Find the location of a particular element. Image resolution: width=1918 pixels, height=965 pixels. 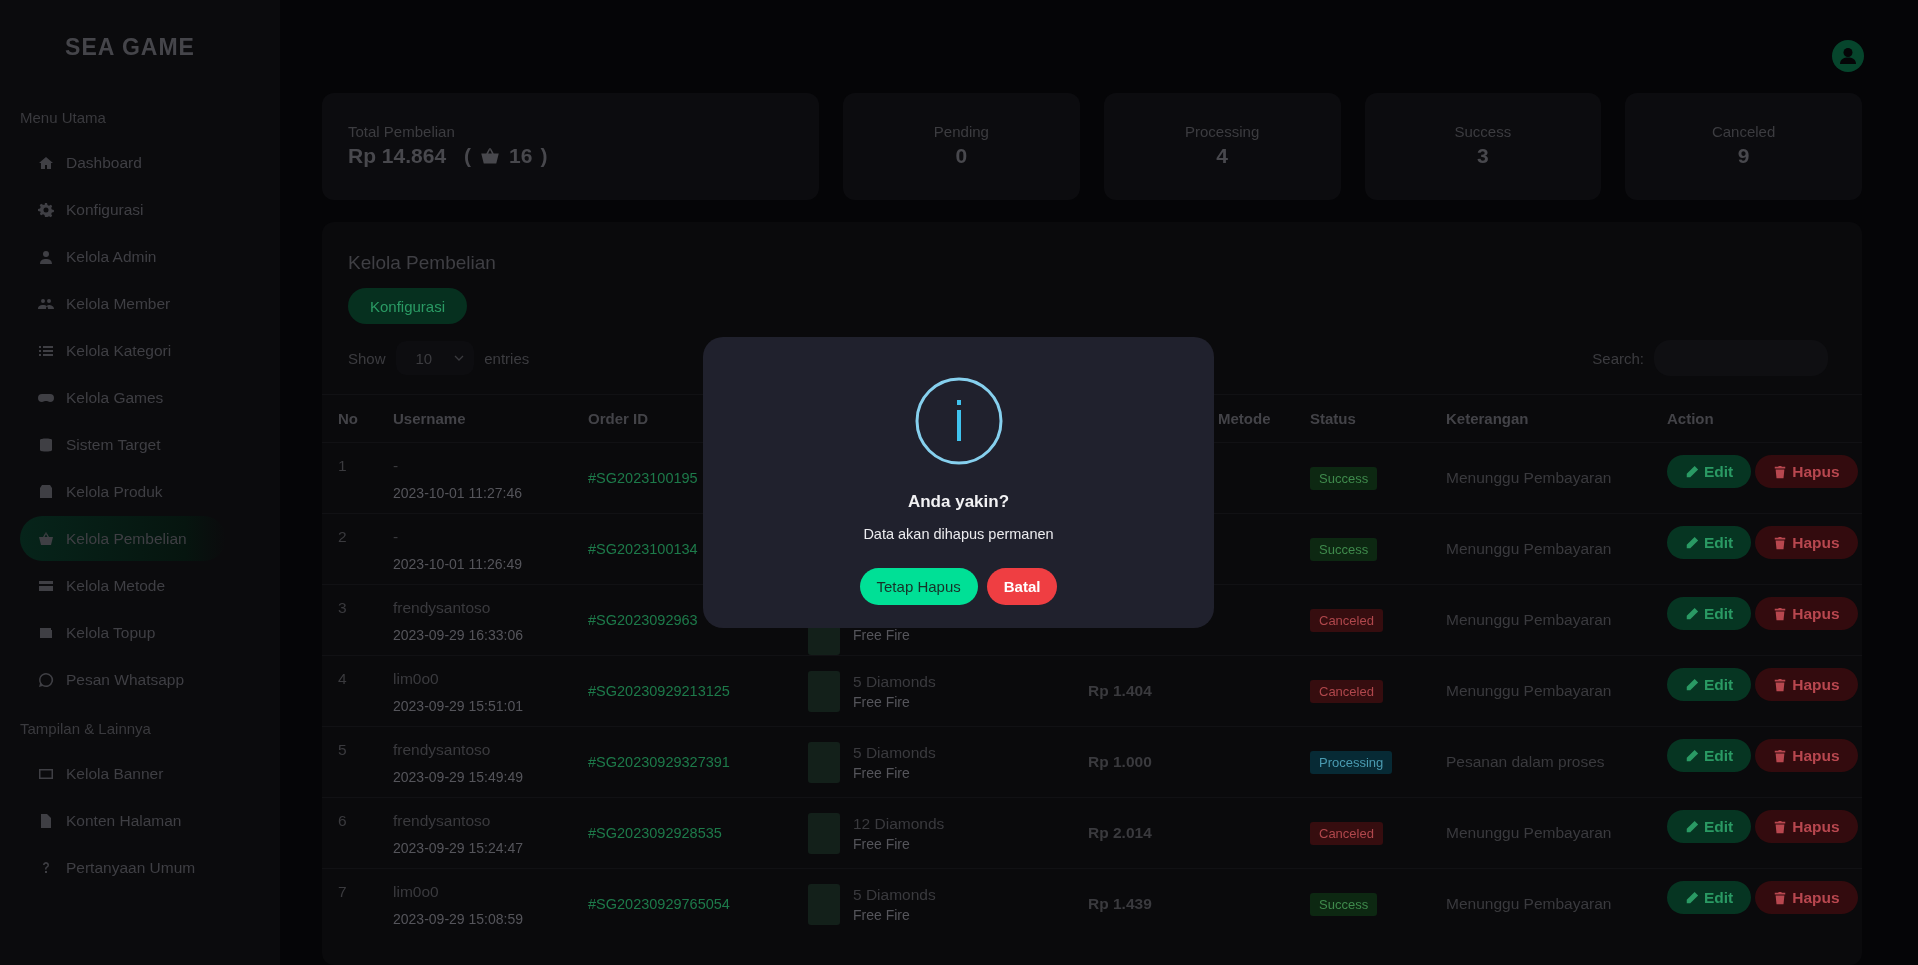

order-id-link: #SG2023100134 is located at coordinates (643, 549).